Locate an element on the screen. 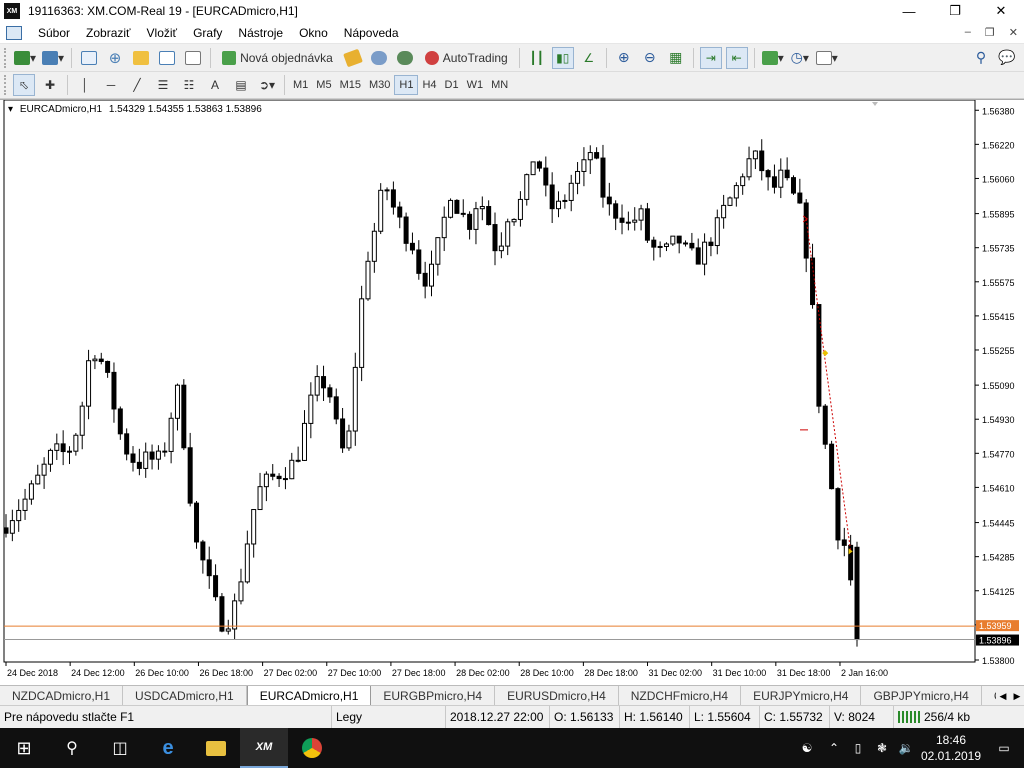 The height and width of the screenshot is (768, 1024). tile-windows-button: ▦ is located at coordinates (676, 58).